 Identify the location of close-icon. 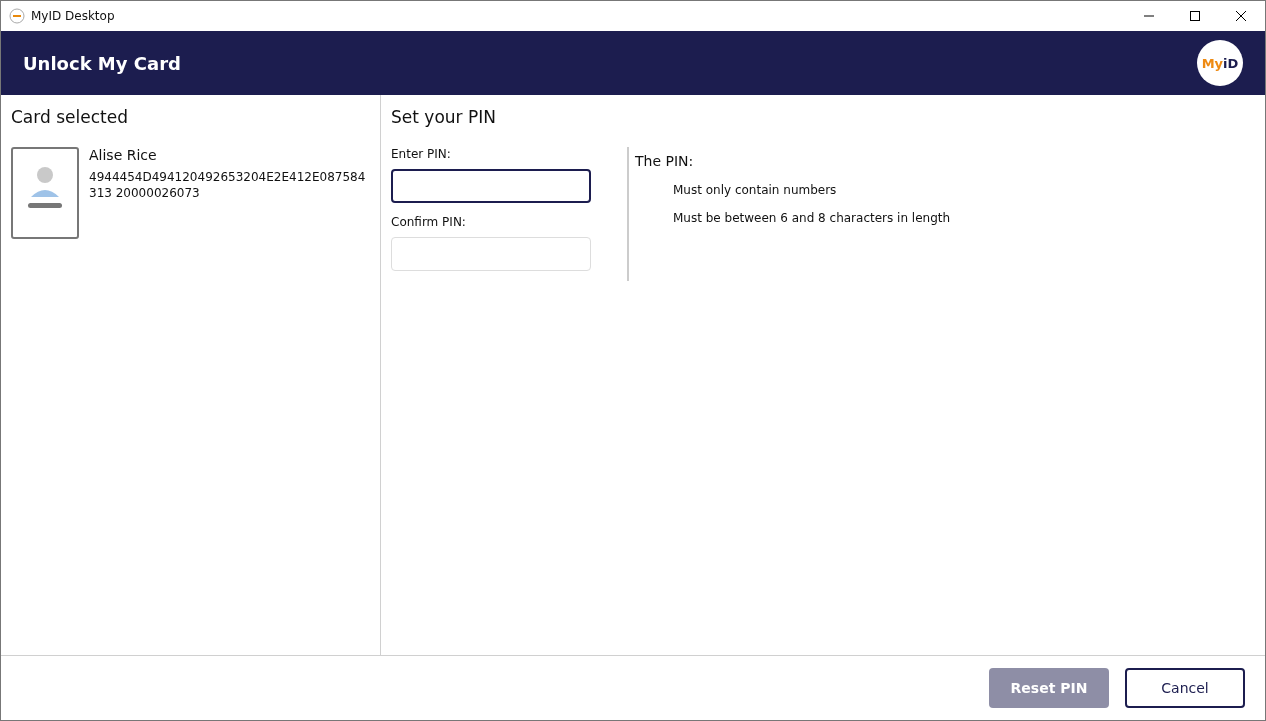
(1241, 16).